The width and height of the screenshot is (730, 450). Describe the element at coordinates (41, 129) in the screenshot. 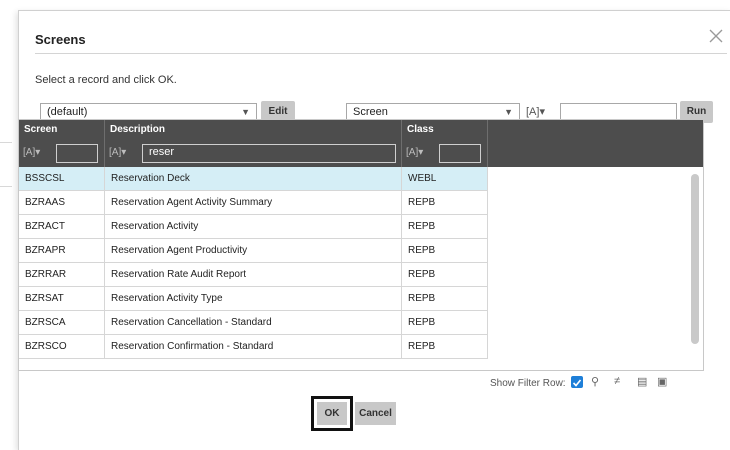

I see `column-label: Screen` at that location.